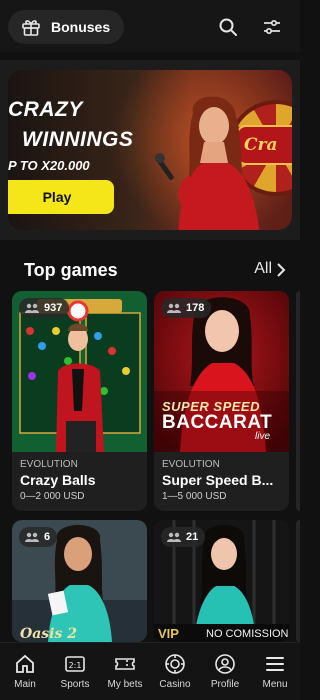  Describe the element at coordinates (61, 197) in the screenshot. I see `play-button: Play` at that location.